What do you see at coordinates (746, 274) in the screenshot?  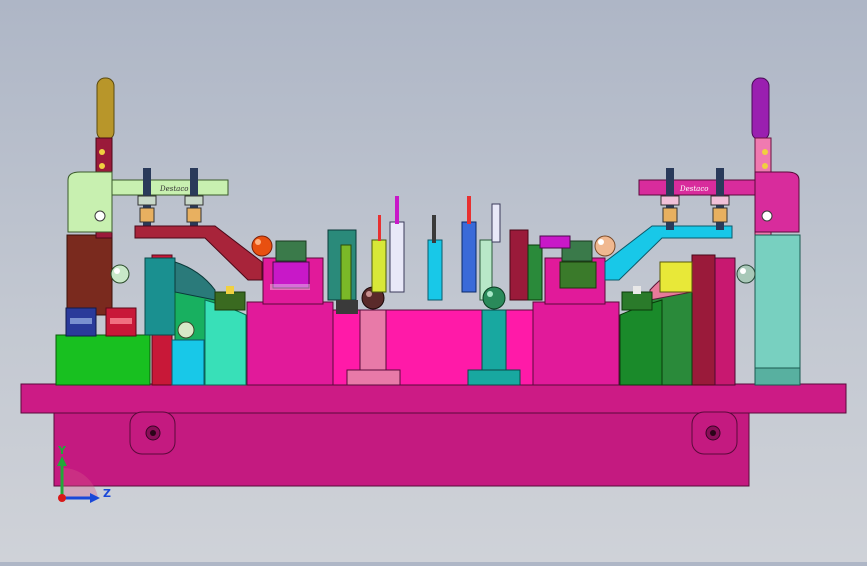 I see `handle-knob-right` at bounding box center [746, 274].